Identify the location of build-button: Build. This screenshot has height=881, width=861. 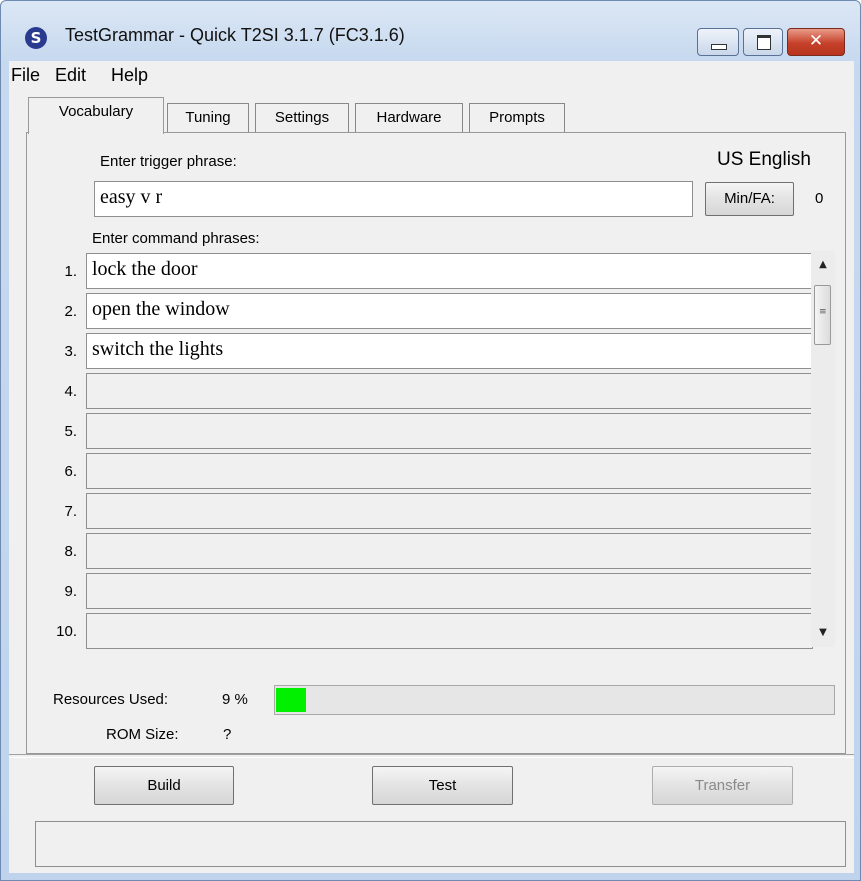
(164, 785).